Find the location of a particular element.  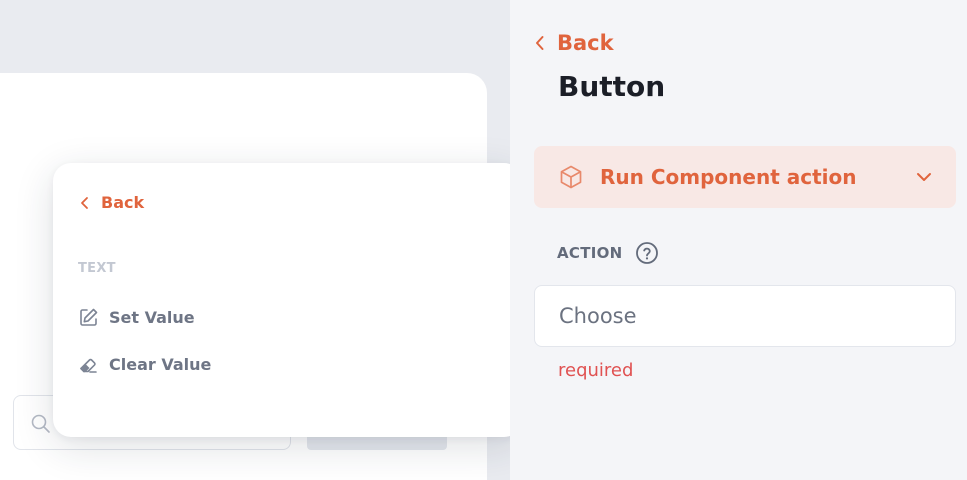

set-value-item: Set Value is located at coordinates (136, 317).